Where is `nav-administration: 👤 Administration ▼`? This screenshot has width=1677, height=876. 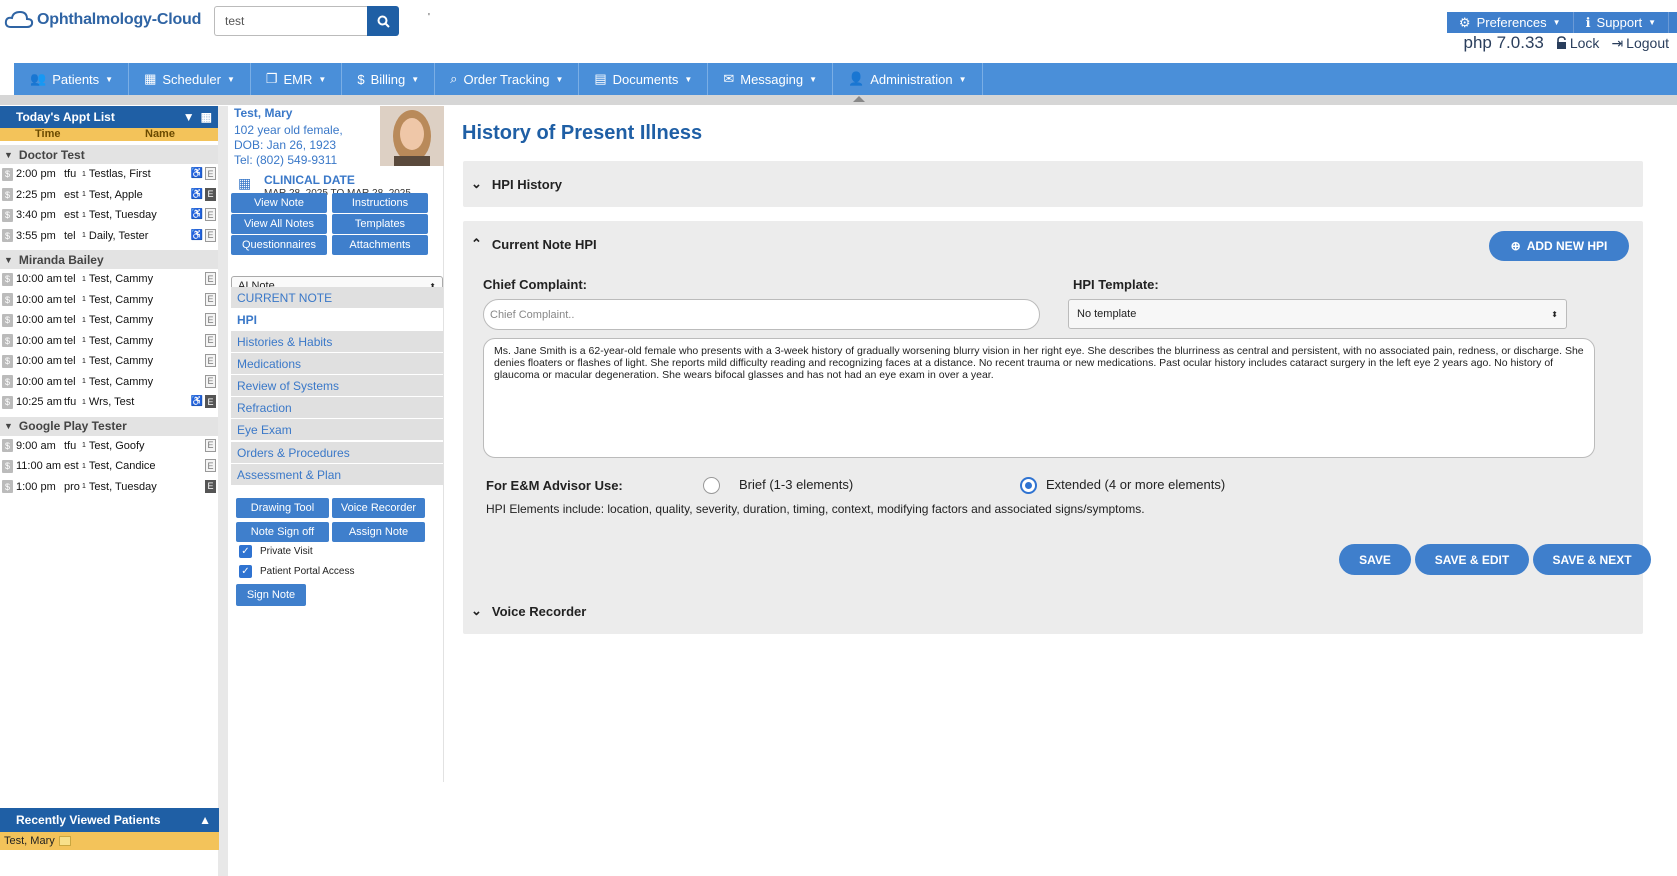
nav-administration: 👤 Administration ▼ is located at coordinates (908, 79).